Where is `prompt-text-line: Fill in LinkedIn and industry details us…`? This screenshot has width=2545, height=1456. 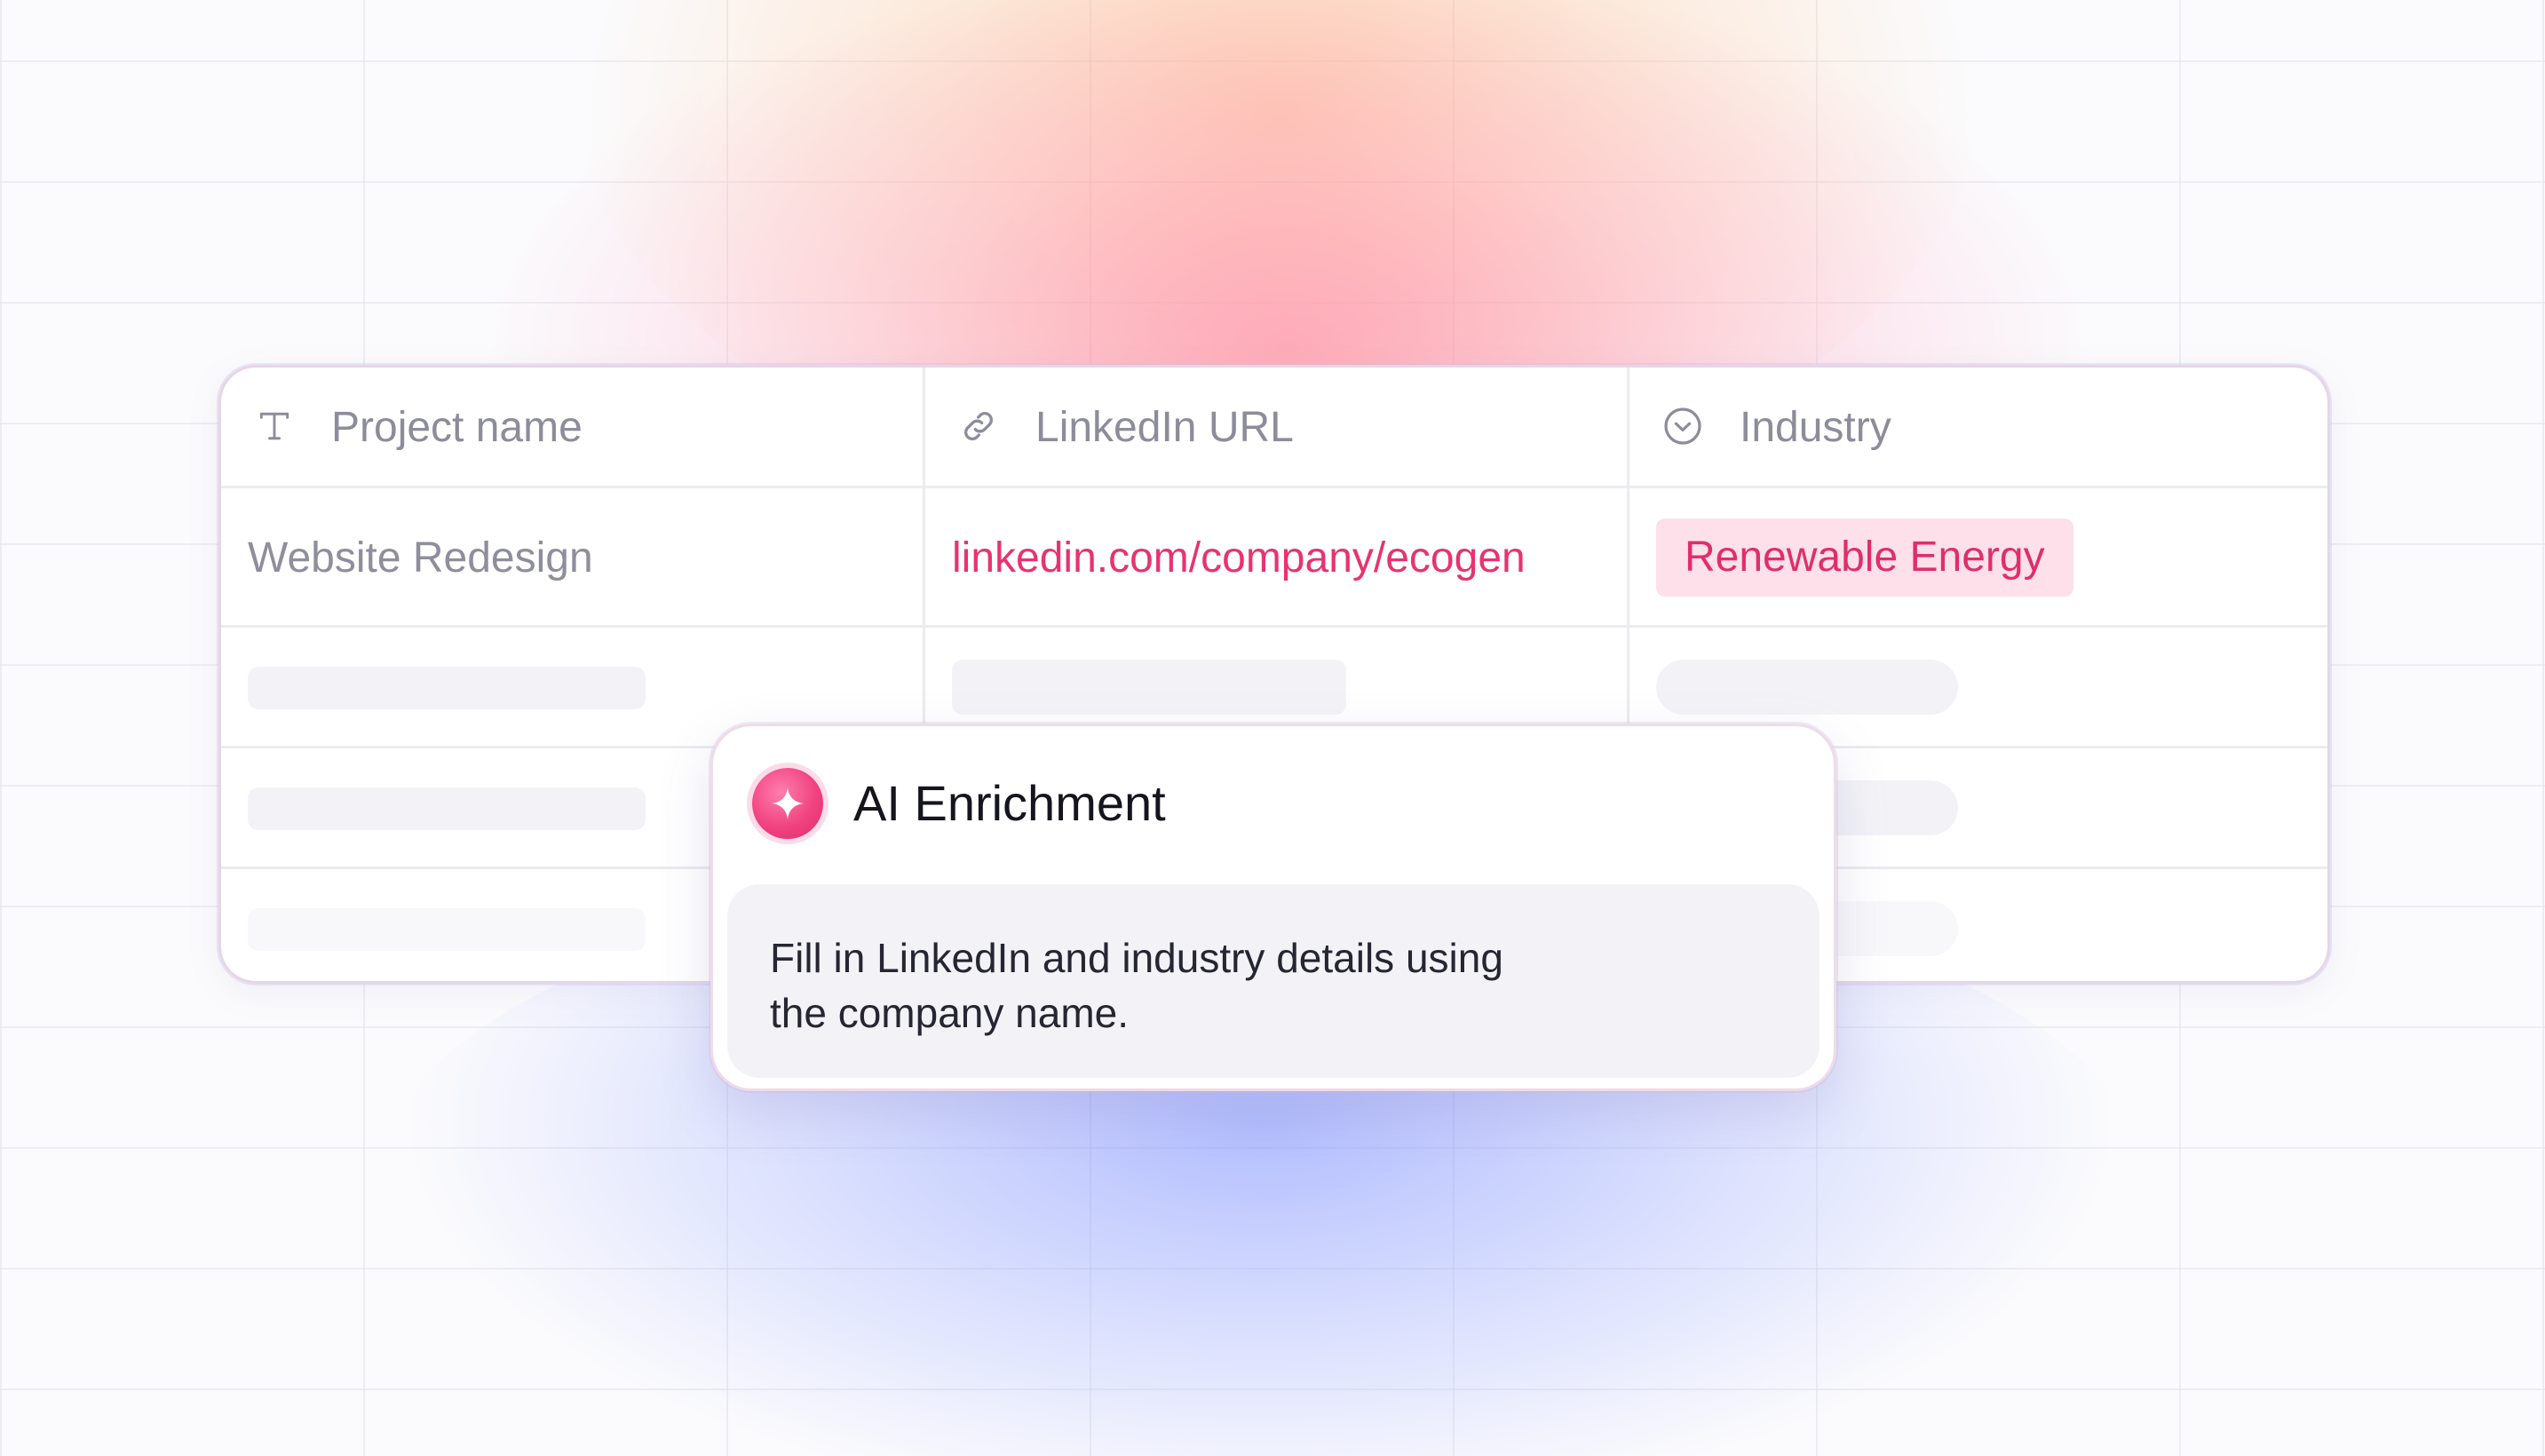 prompt-text-line: Fill in LinkedIn and industry details us… is located at coordinates (1136, 958).